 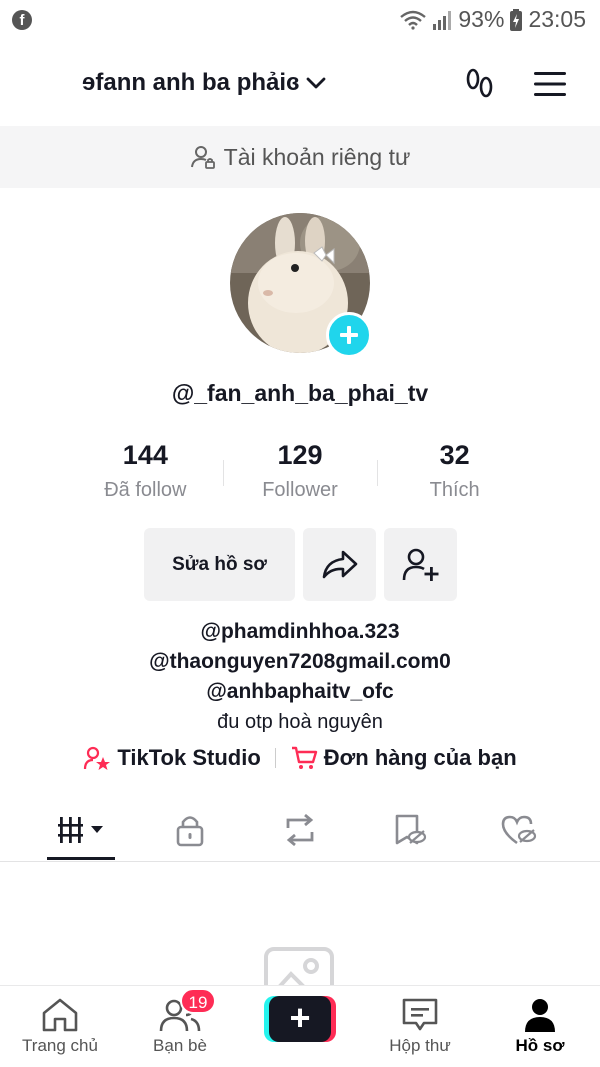 I want to click on content-tabs, so click(x=300, y=831).